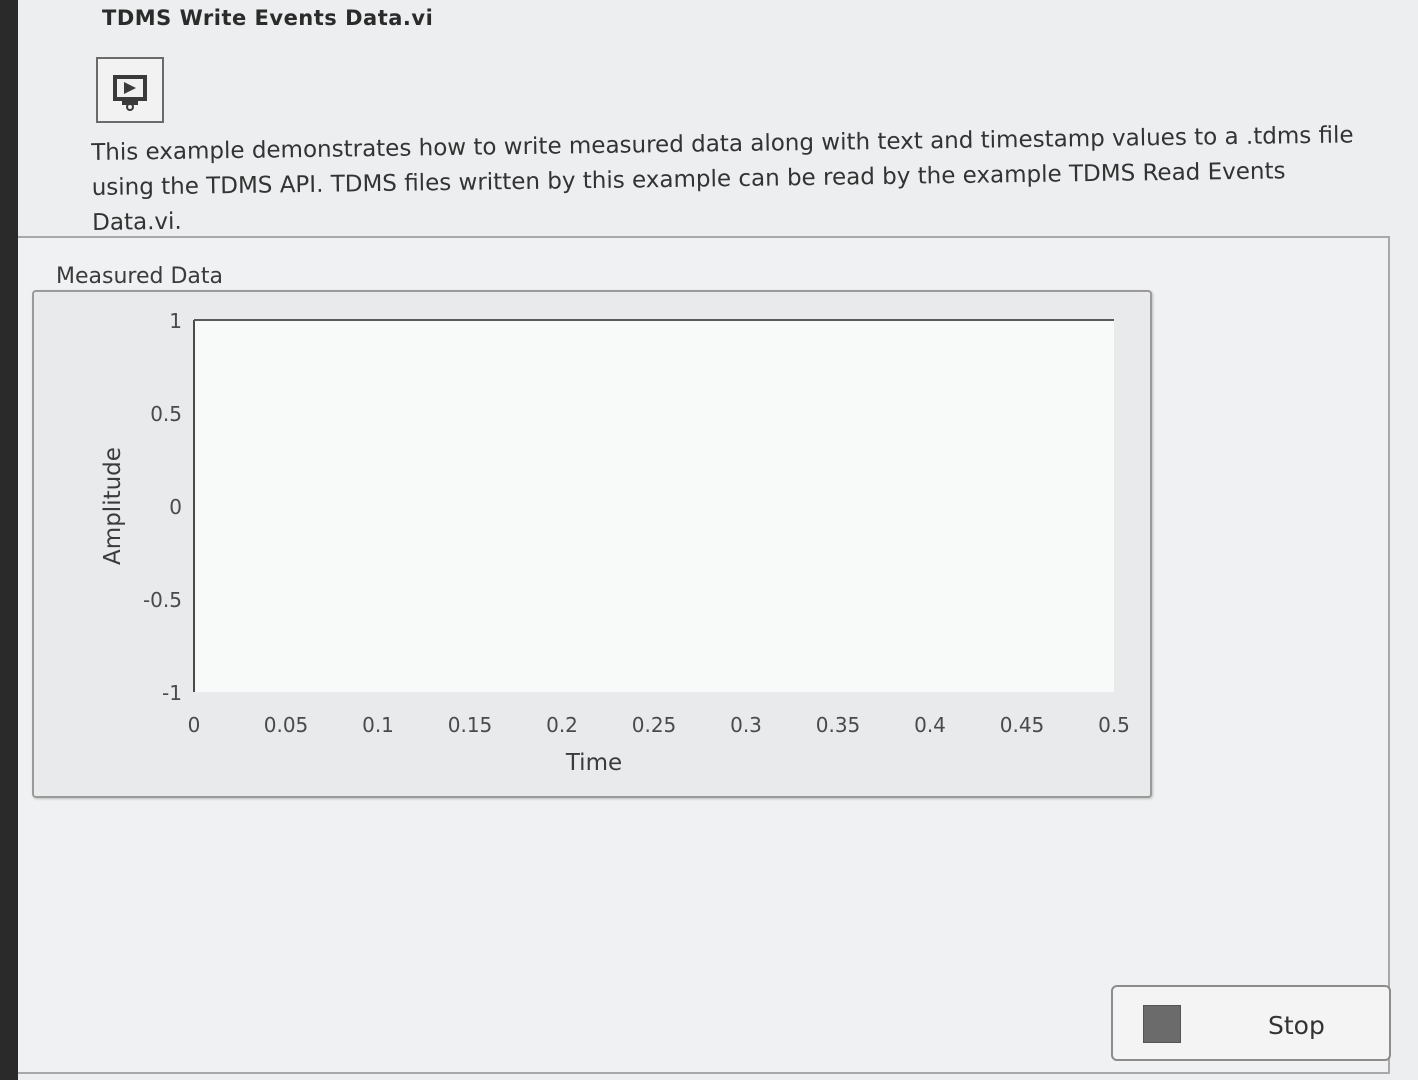 Image resolution: width=1418 pixels, height=1080 pixels. Describe the element at coordinates (268, 18) in the screenshot. I see `vi-title: TDMS Write Events Data.vi` at that location.